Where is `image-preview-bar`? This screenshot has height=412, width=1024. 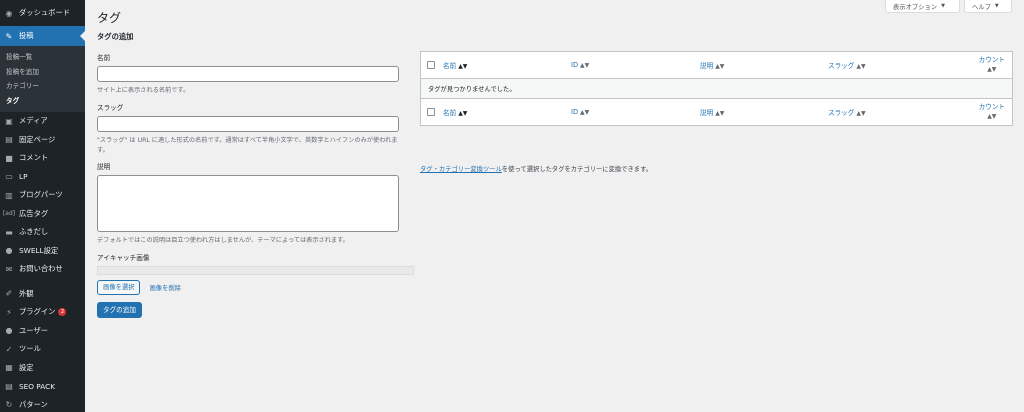 image-preview-bar is located at coordinates (255, 270).